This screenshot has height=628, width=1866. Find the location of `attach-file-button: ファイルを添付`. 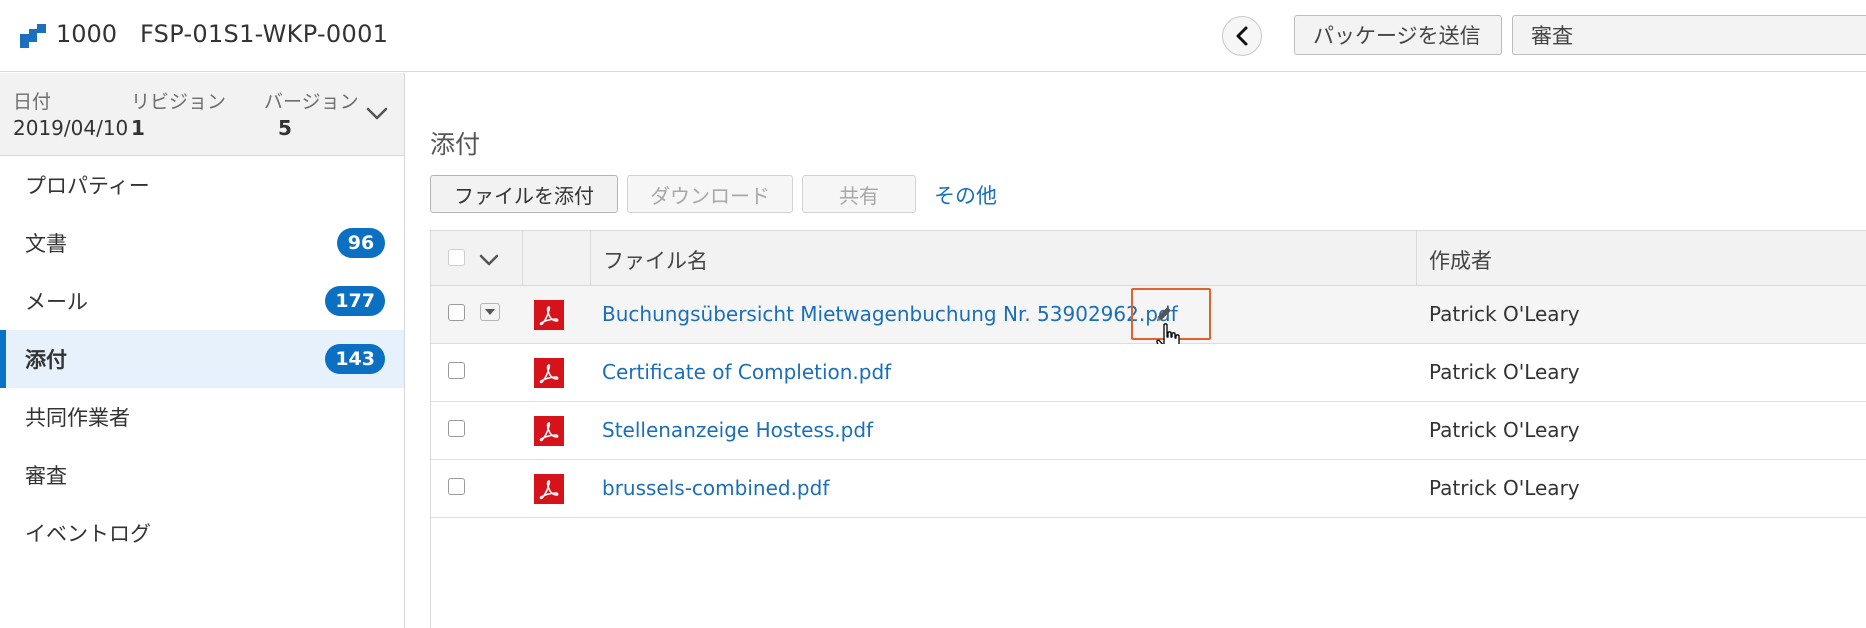

attach-file-button: ファイルを添付 is located at coordinates (524, 194).